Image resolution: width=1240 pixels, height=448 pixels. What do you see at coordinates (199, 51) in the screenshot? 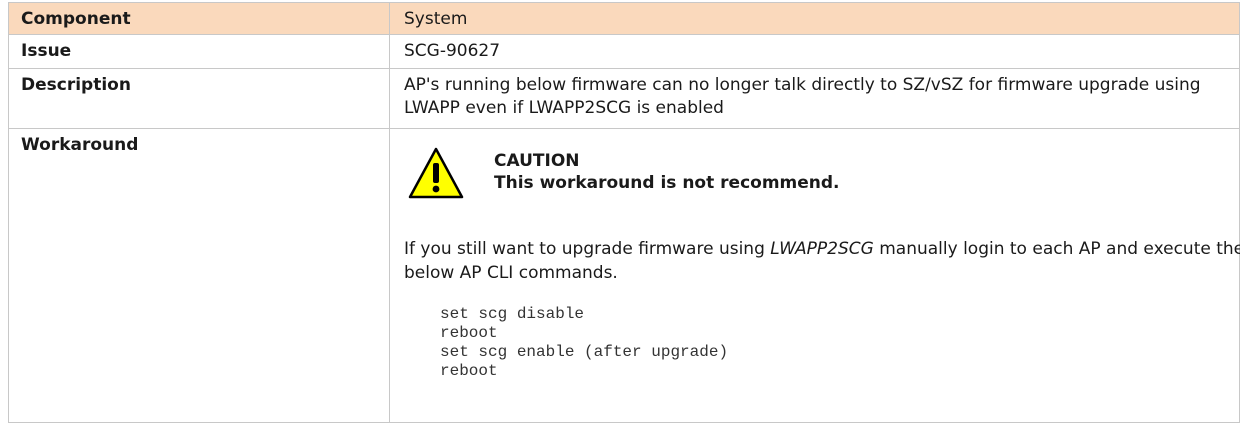
I see `issue-label: Issue` at bounding box center [199, 51].